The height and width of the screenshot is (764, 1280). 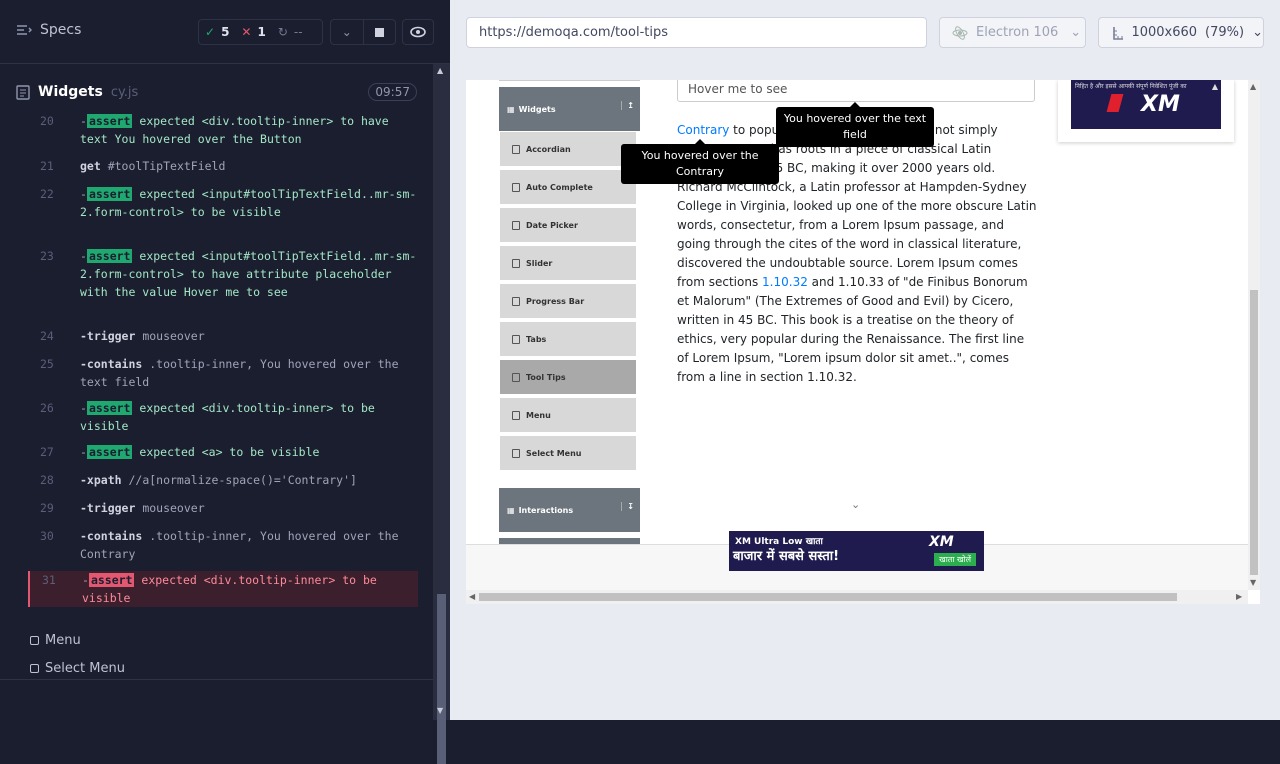 I want to click on eye-icon, so click(x=418, y=32).